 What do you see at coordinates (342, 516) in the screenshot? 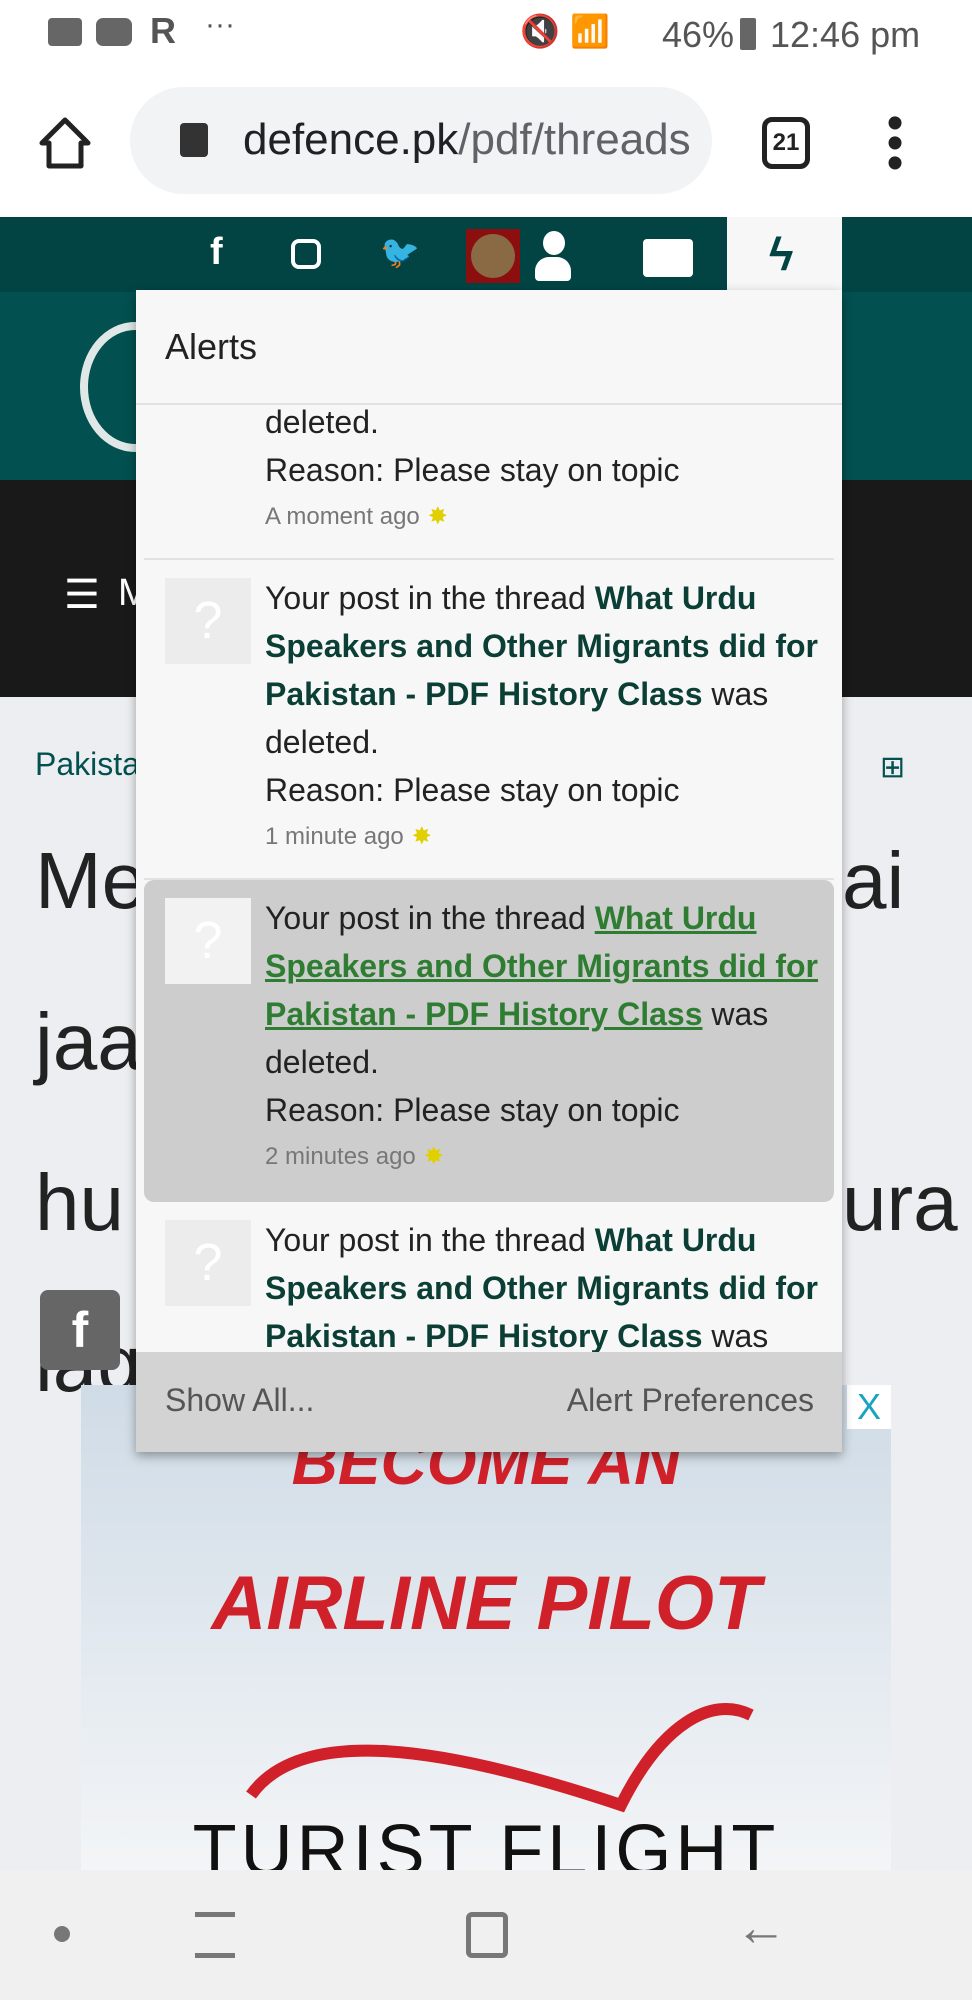
I see `alert-timestamp: A moment ago` at bounding box center [342, 516].